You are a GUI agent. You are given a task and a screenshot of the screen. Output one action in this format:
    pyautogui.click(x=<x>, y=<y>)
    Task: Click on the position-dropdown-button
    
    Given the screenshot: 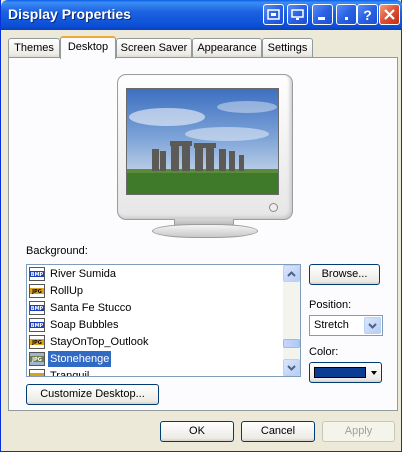 What is the action you would take?
    pyautogui.click(x=372, y=325)
    